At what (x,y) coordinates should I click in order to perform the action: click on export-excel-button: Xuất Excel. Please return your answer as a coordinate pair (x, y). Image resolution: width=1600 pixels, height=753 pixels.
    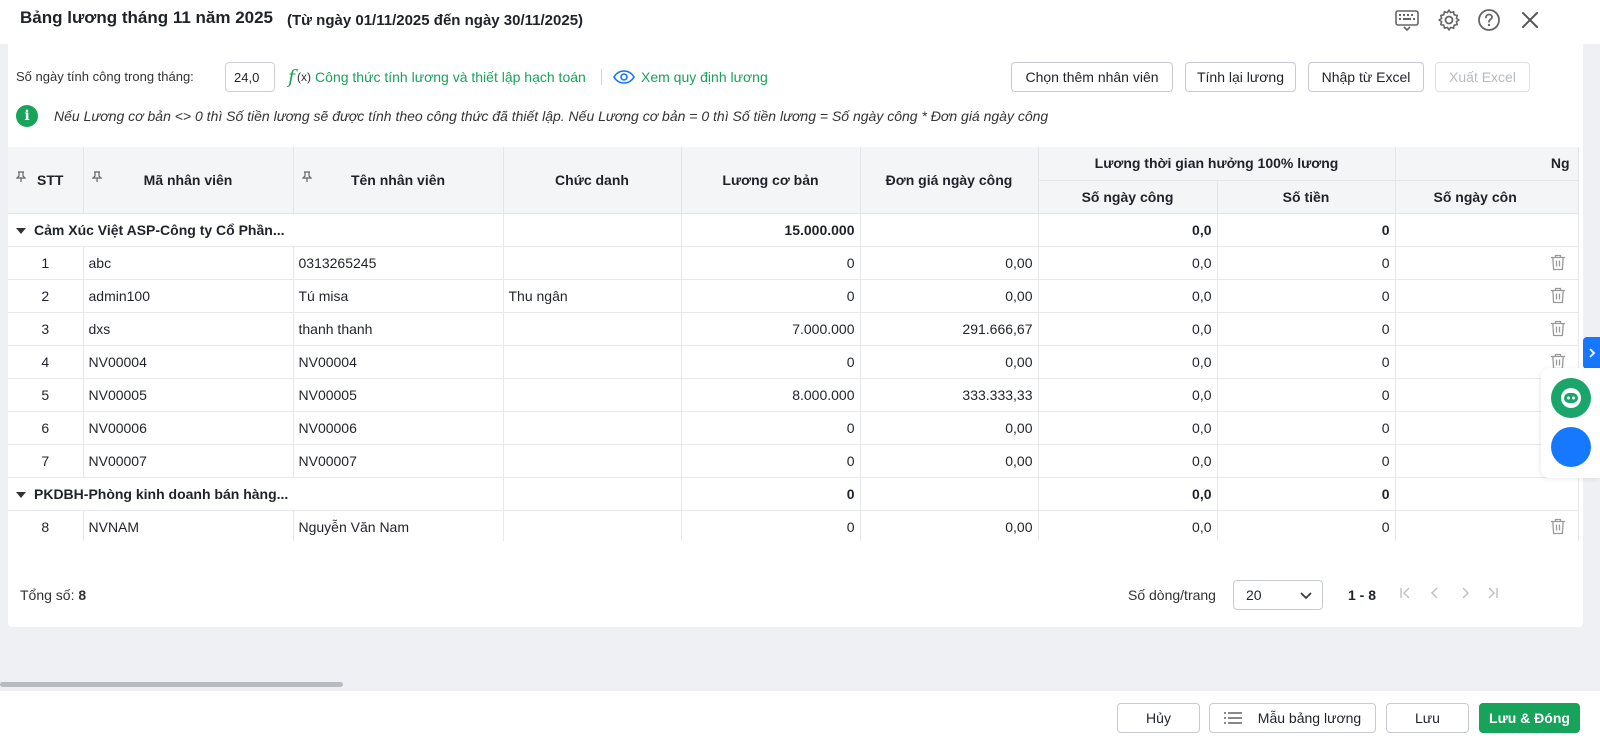
    Looking at the image, I should click on (1482, 77).